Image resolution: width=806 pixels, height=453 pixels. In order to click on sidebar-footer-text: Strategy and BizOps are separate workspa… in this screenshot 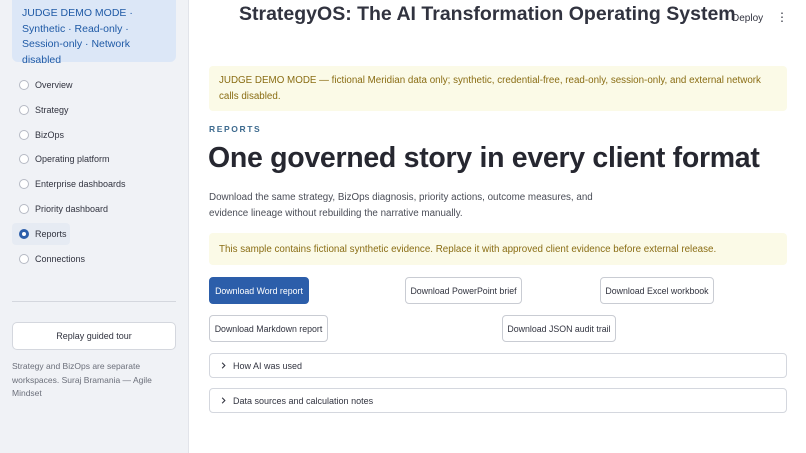, I will do `click(82, 379)`.